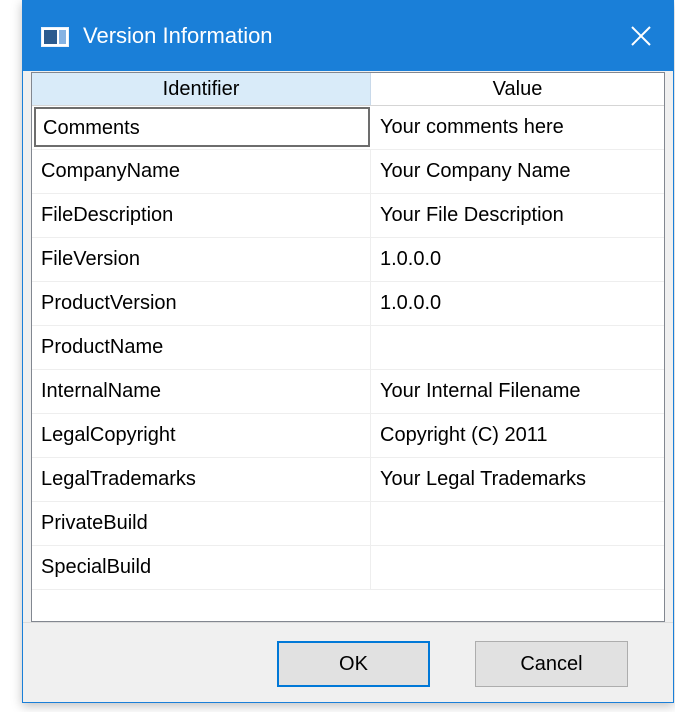 This screenshot has height=712, width=675. Describe the element at coordinates (55, 37) in the screenshot. I see `app-window-icon` at that location.